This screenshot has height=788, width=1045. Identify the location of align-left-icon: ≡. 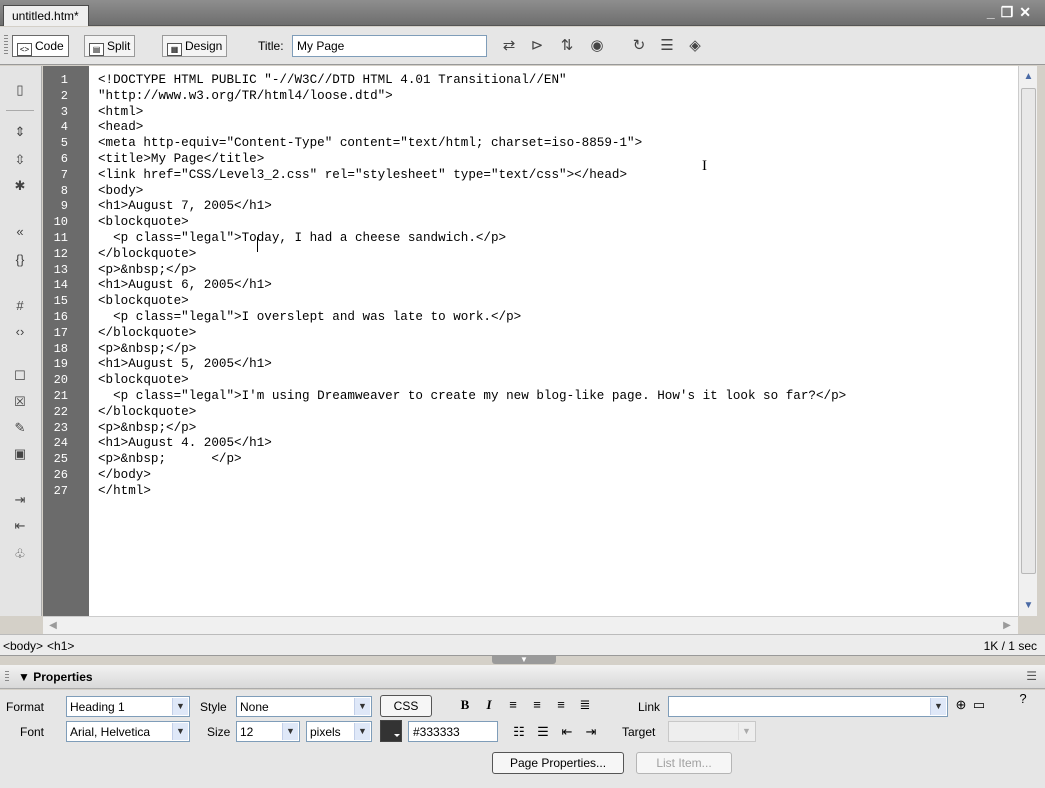
(513, 705).